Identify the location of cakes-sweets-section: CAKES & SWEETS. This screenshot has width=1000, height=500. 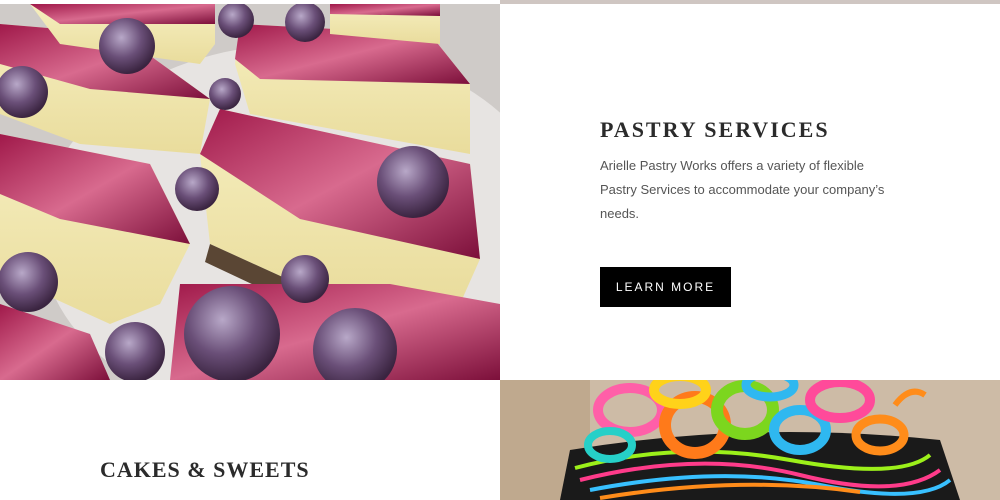
(250, 440).